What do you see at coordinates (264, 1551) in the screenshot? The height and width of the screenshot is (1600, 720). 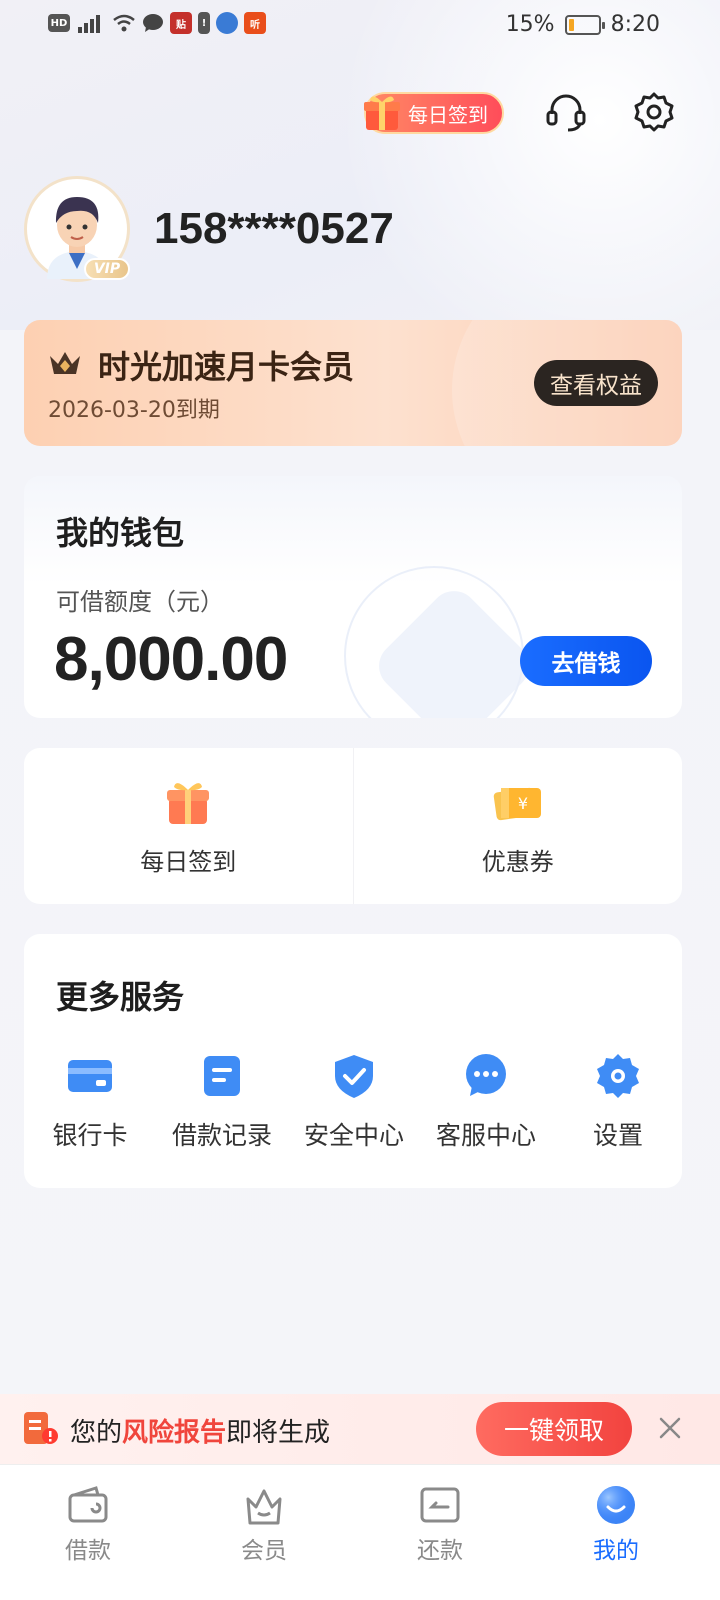 I see `tab-label: 会员` at bounding box center [264, 1551].